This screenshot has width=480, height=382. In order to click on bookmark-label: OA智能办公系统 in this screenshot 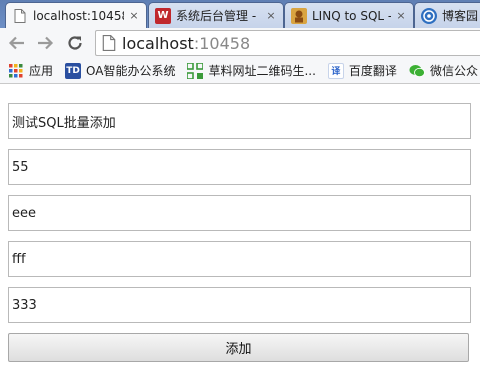, I will do `click(131, 71)`.